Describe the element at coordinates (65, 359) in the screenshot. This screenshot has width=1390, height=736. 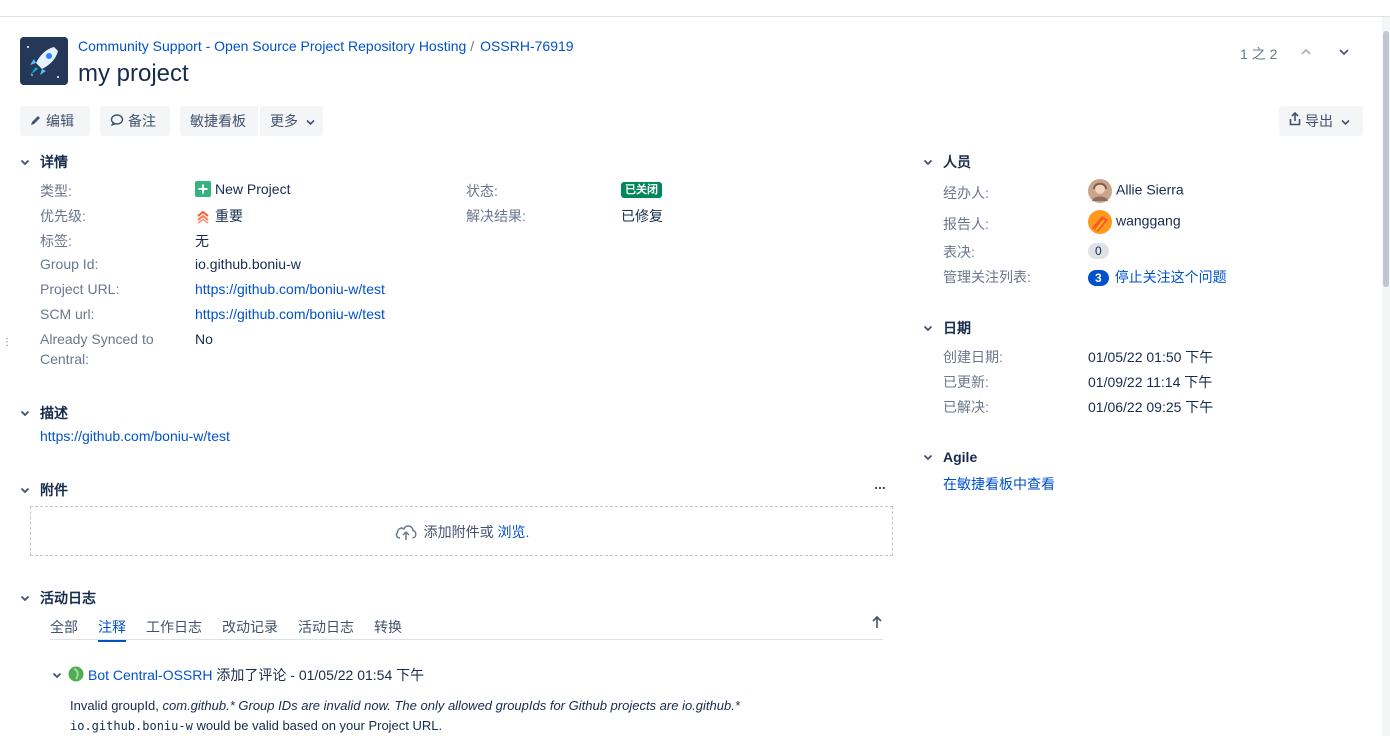
I see `already-synced-label-line2: Central:` at that location.